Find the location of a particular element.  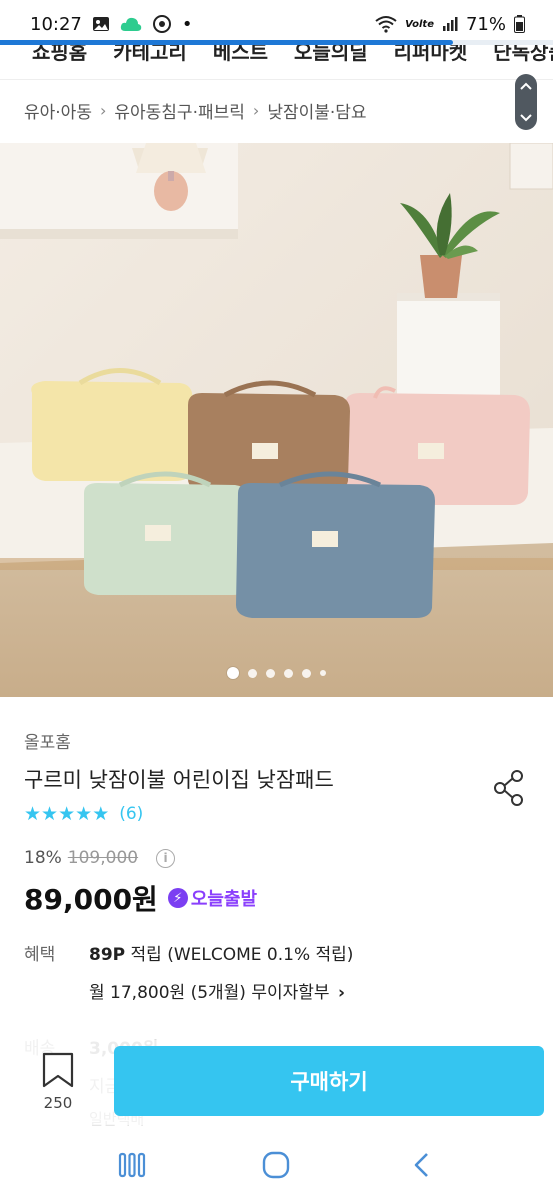

rating-stars: ★★★★★ is located at coordinates (67, 813).